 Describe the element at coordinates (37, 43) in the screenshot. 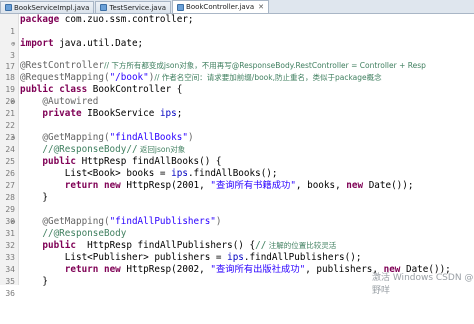

I see `keyword: import` at that location.